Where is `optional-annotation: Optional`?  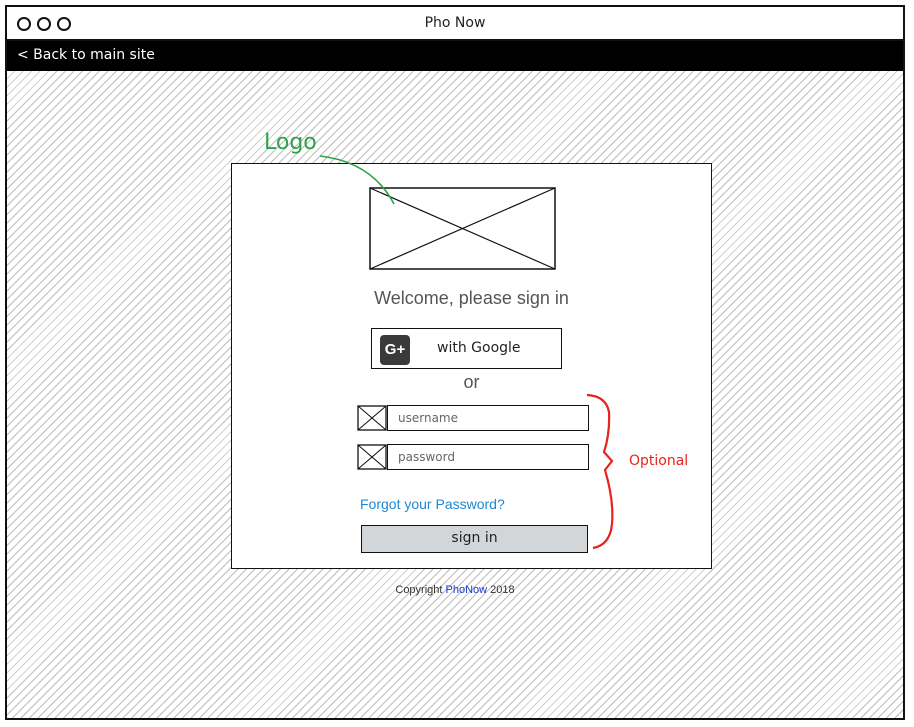 optional-annotation: Optional is located at coordinates (659, 461).